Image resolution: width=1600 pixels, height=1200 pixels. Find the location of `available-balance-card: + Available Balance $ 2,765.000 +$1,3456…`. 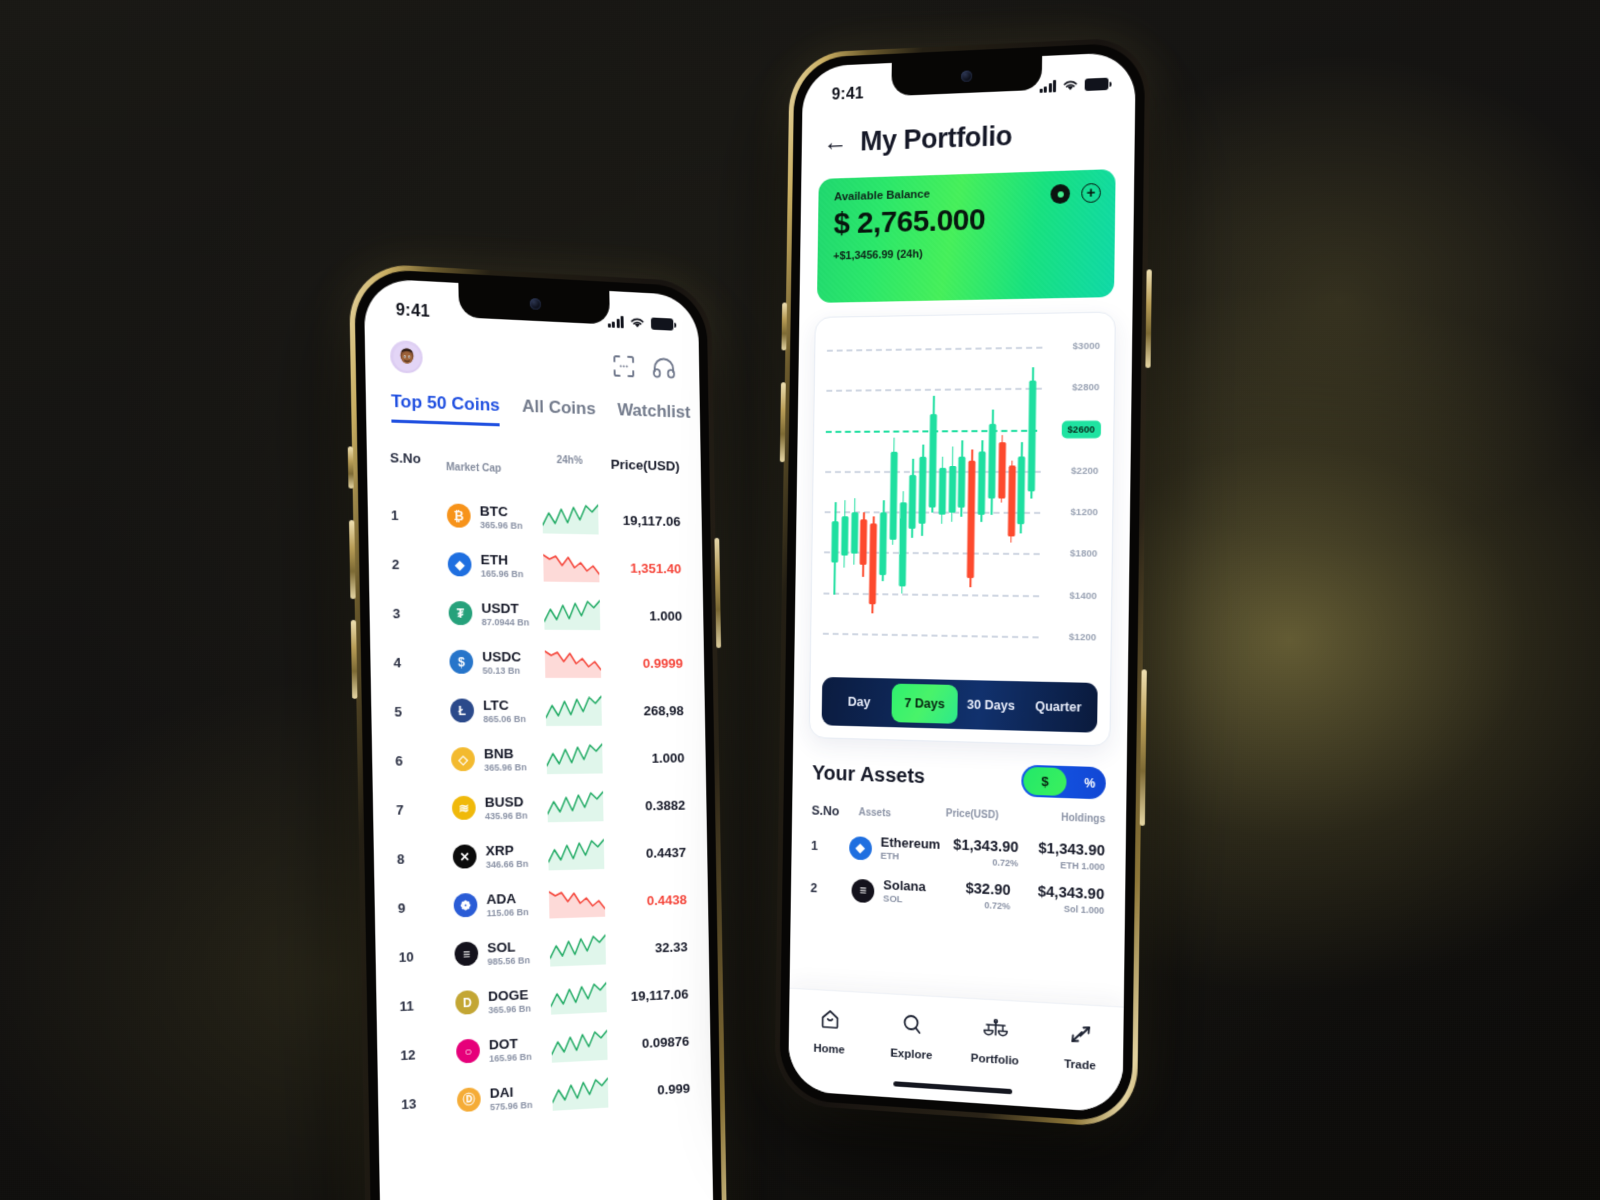

available-balance-card: + Available Balance $ 2,765.000 +$1,3456… is located at coordinates (966, 236).